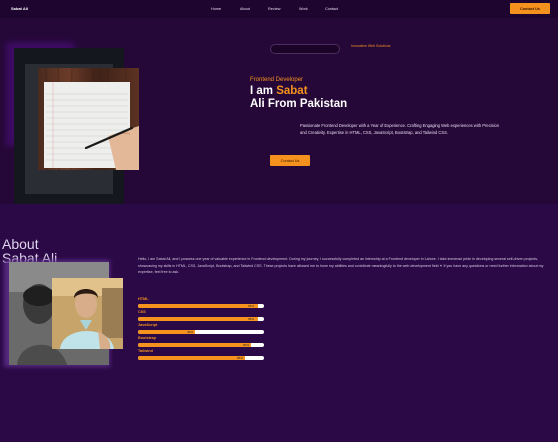  I want to click on skill-percent-html: 95%, so click(251, 306).